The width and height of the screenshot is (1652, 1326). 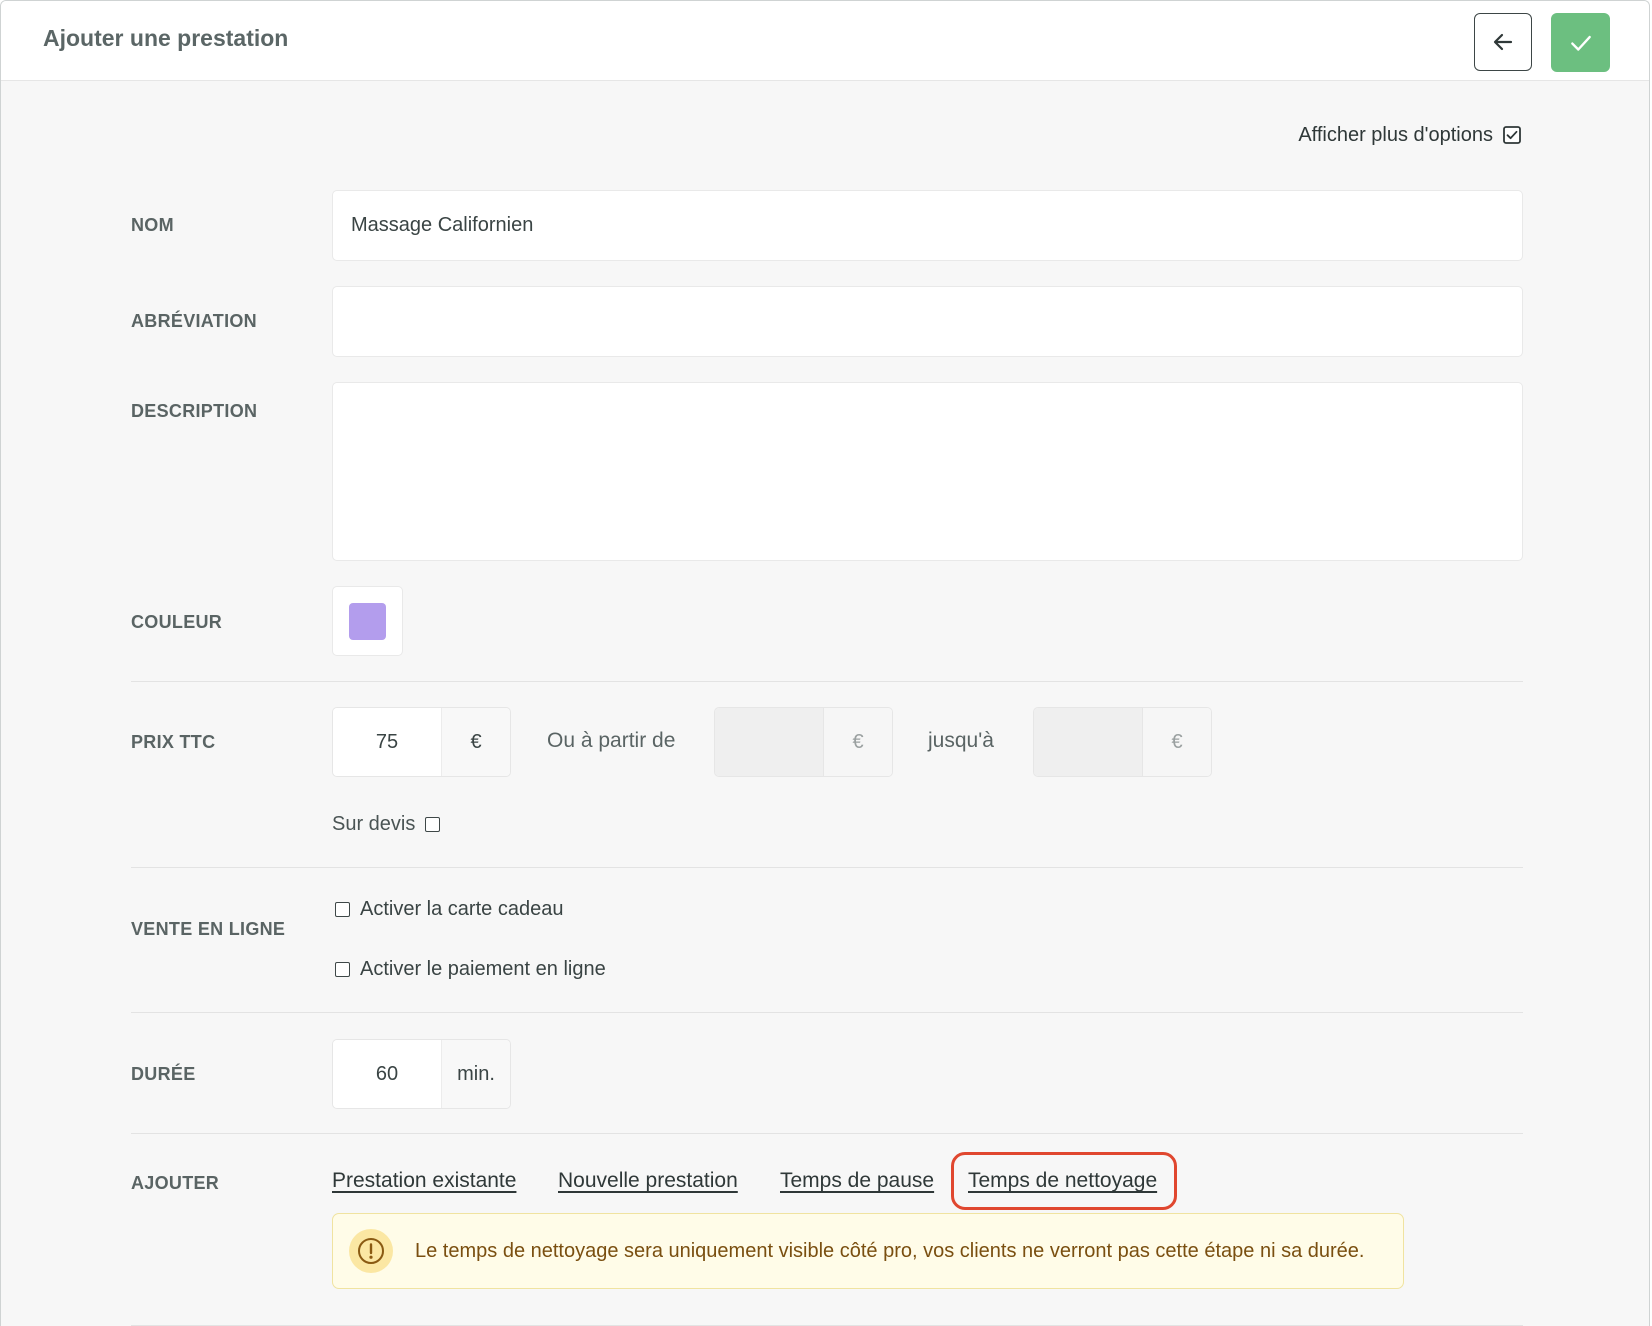 What do you see at coordinates (927, 321) in the screenshot?
I see `abbreviation-input` at bounding box center [927, 321].